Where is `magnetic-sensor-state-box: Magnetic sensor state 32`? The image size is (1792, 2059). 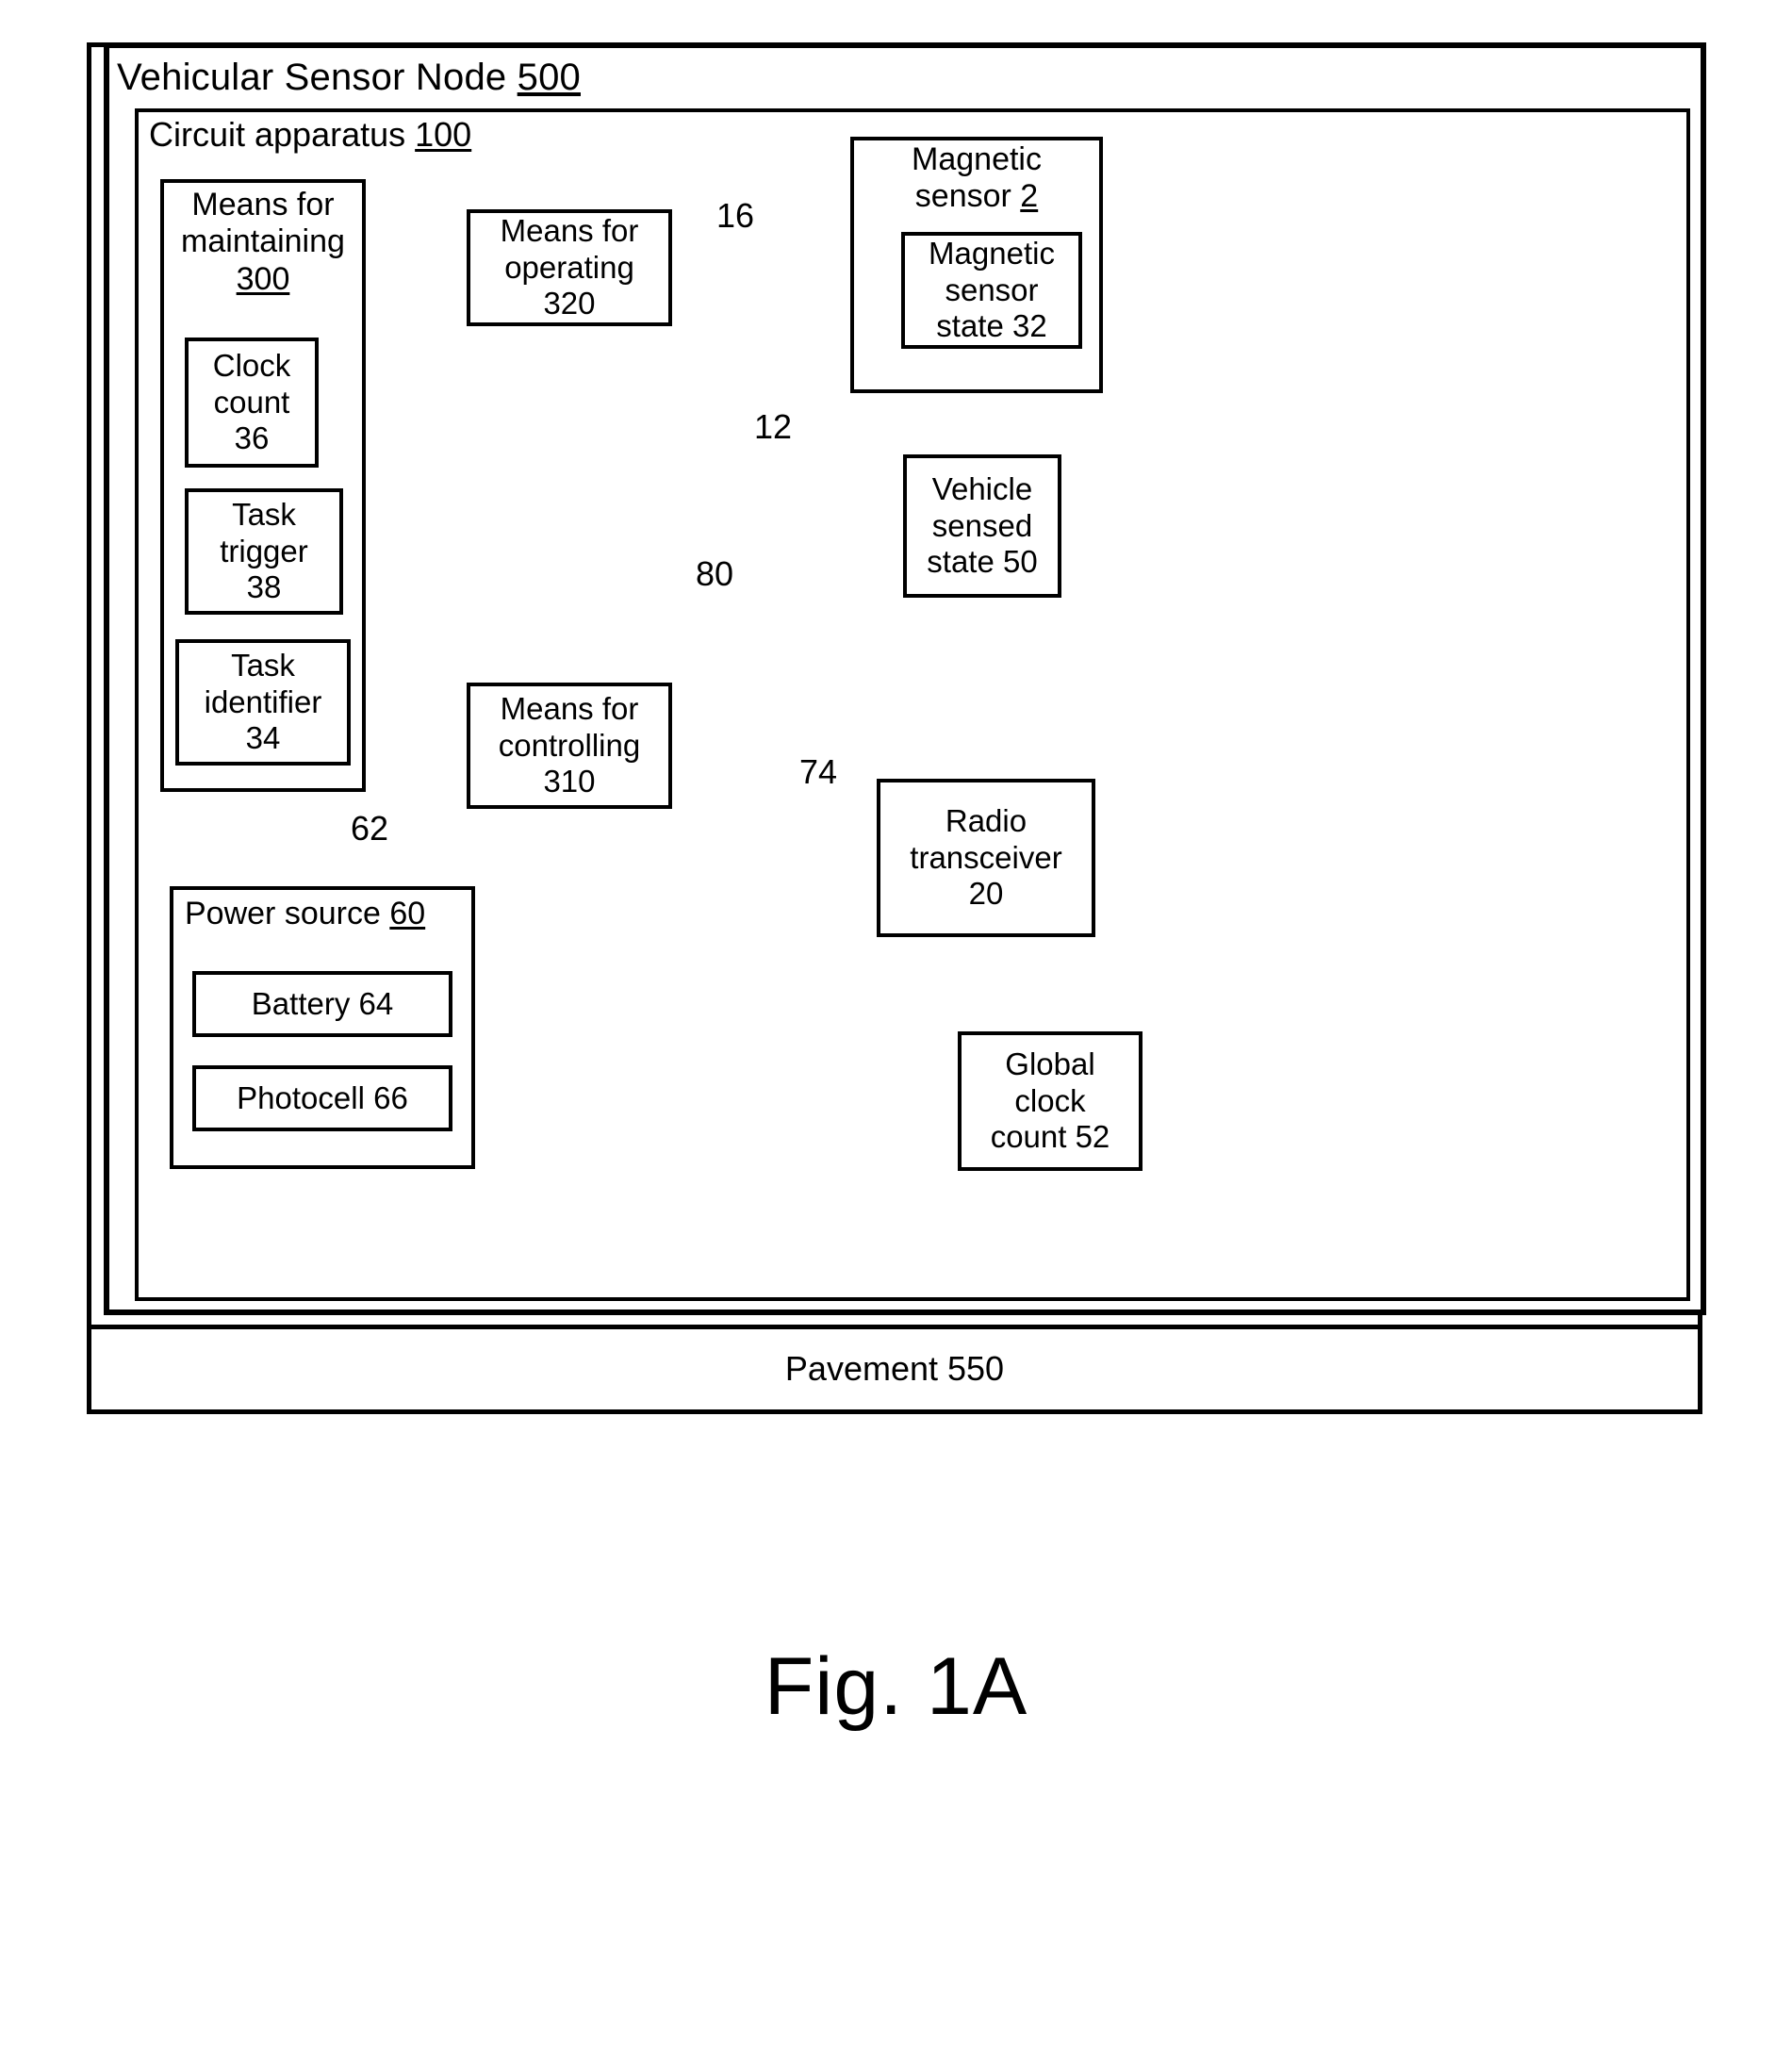 magnetic-sensor-state-box: Magnetic sensor state 32 is located at coordinates (991, 290).